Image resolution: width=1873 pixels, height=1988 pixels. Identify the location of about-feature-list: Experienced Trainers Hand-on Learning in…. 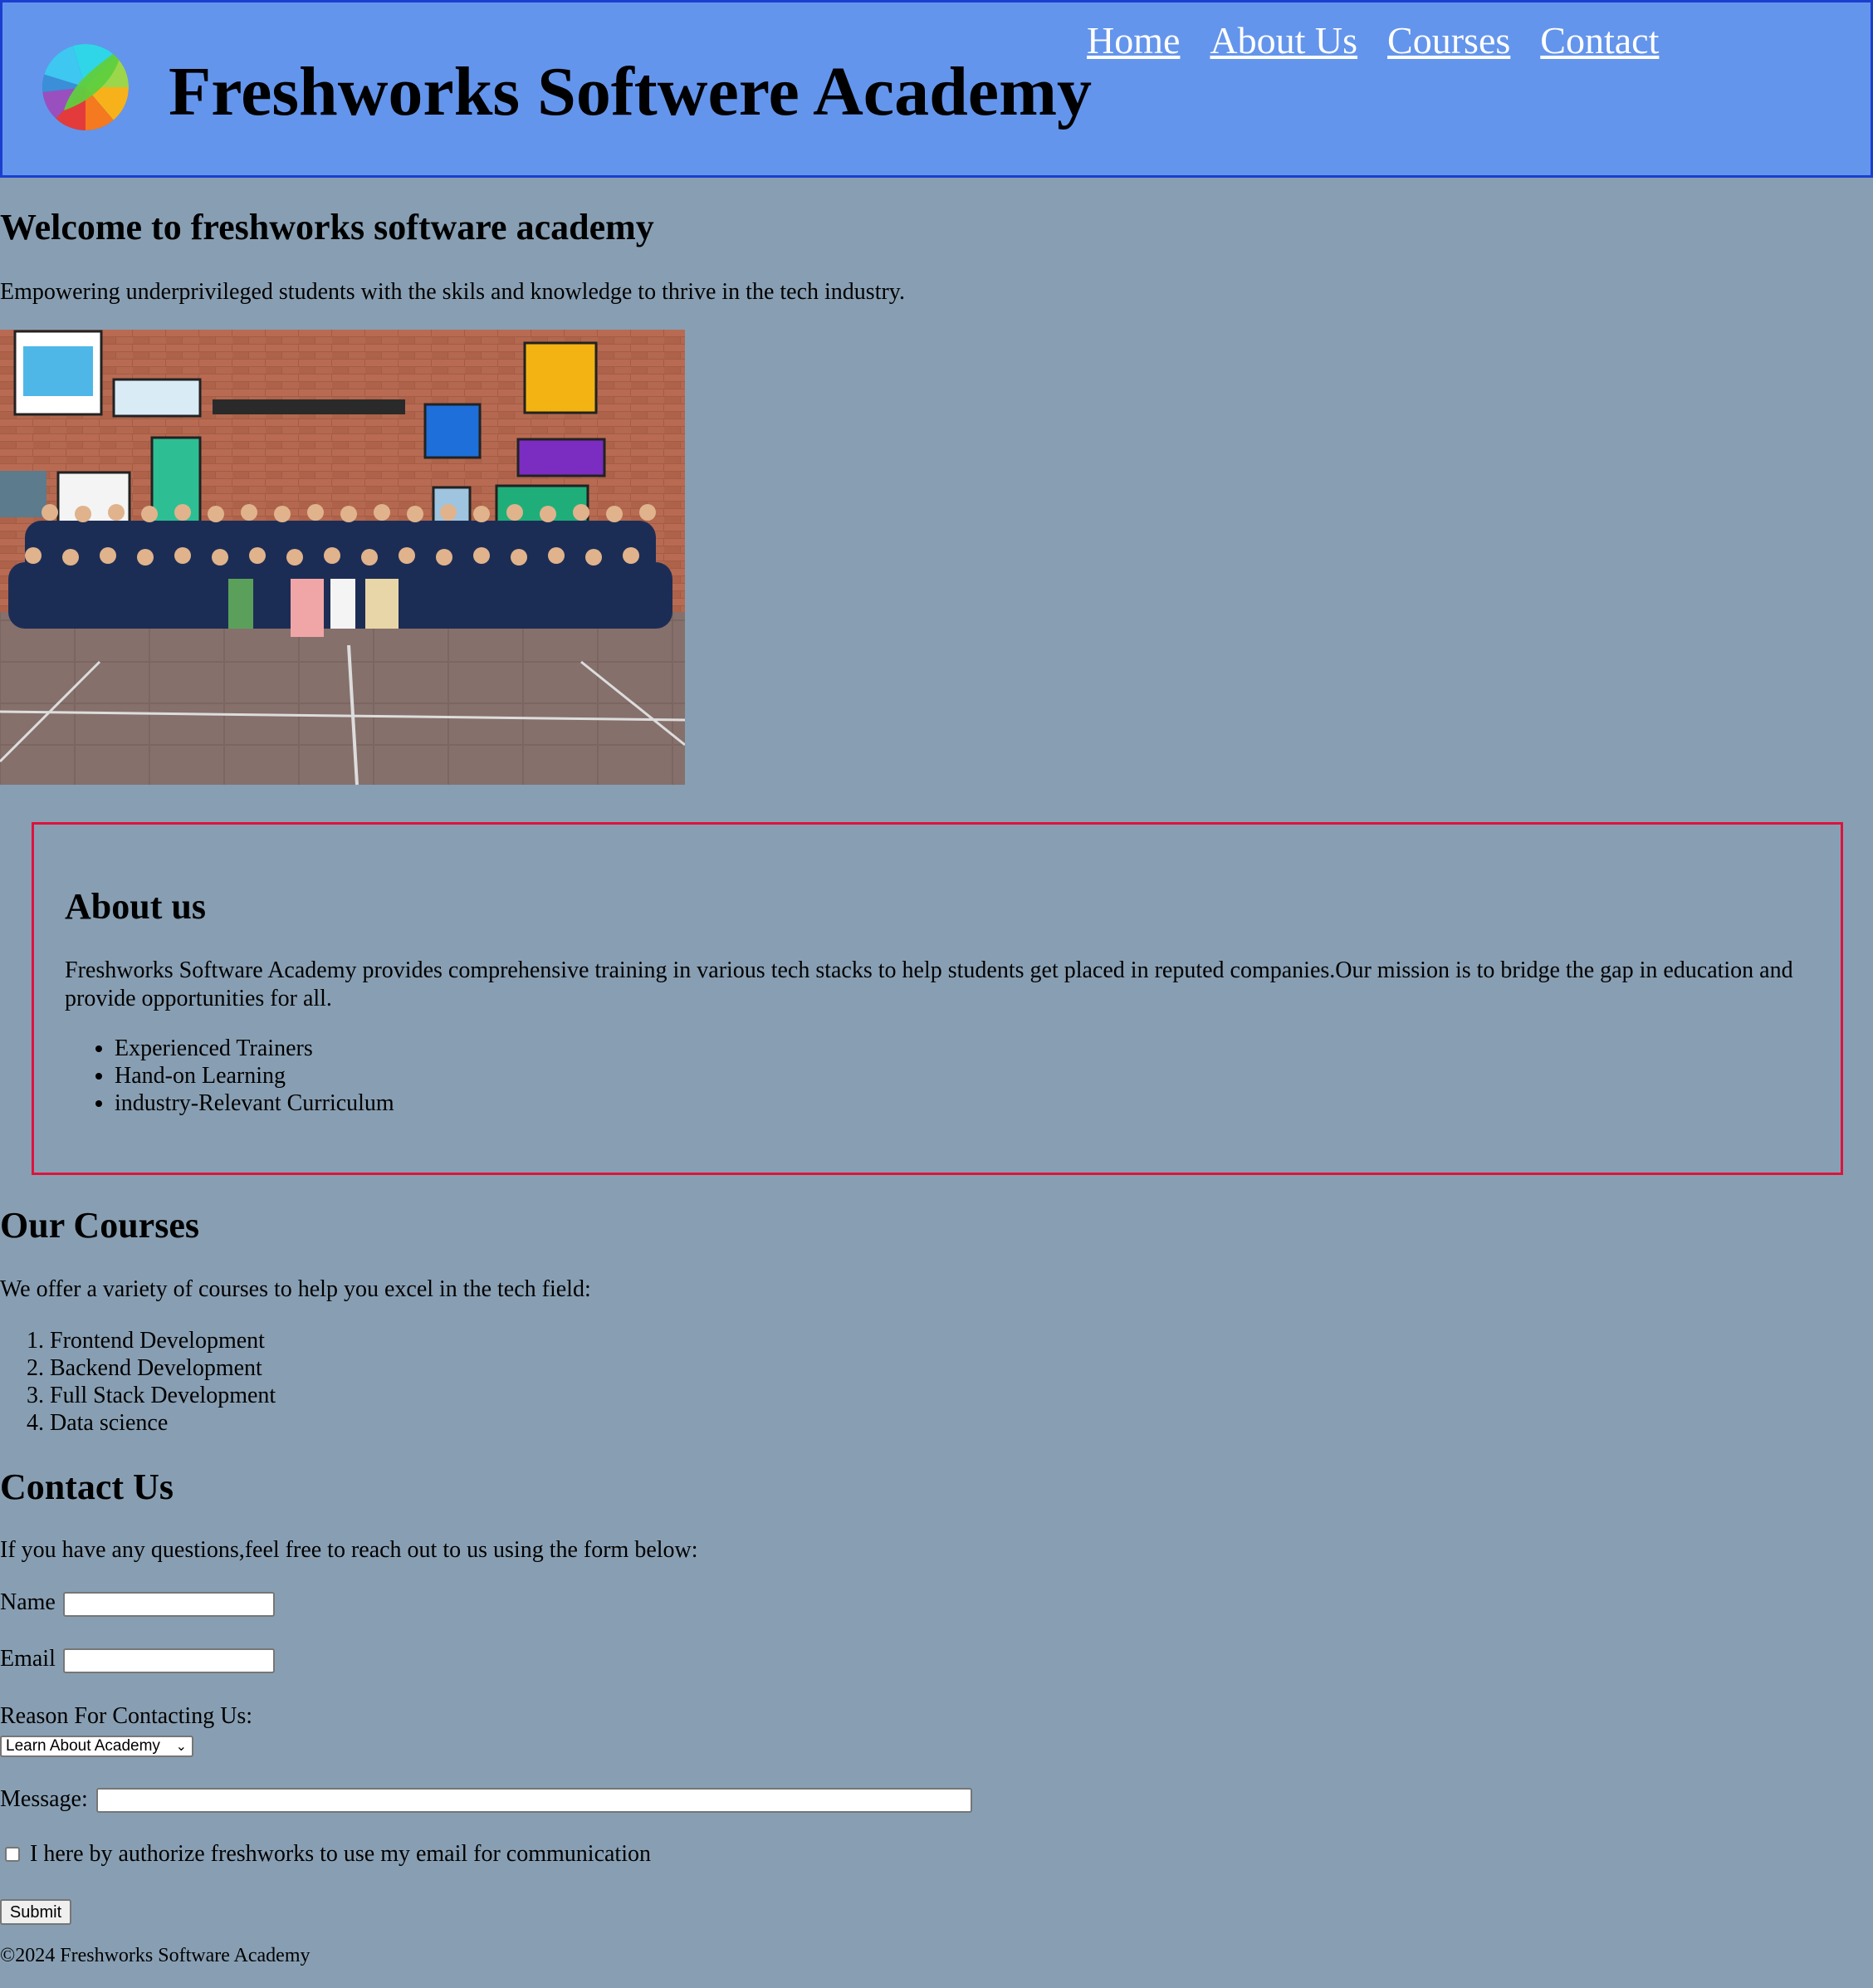
(221, 1076).